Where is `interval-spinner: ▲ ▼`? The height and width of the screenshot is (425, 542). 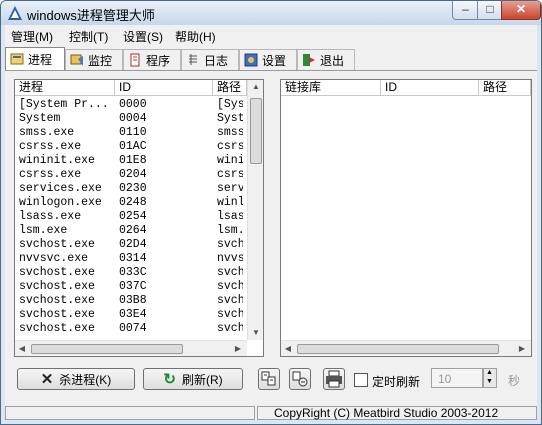
interval-spinner: ▲ ▼ is located at coordinates (490, 378).